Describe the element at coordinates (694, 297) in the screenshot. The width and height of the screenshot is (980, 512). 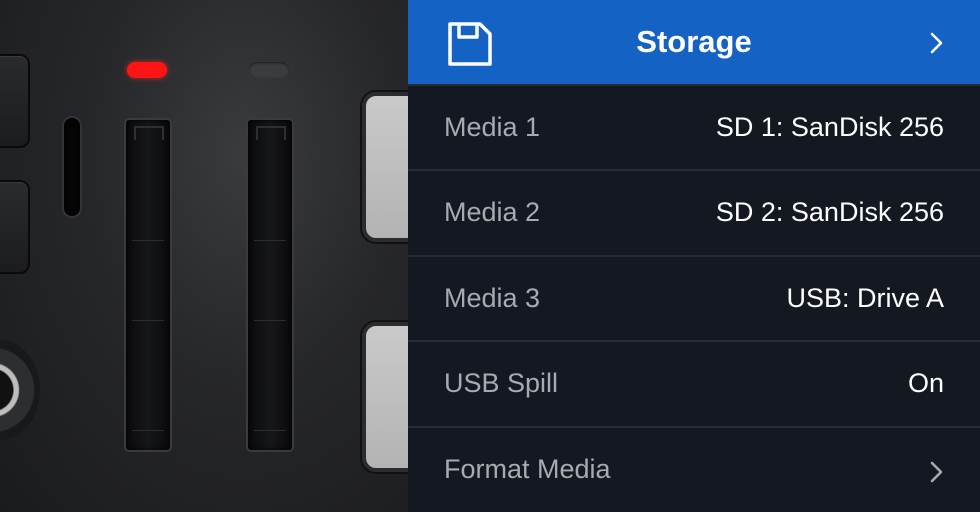
I see `media-3-row: Media 3 USB: Drive A` at that location.